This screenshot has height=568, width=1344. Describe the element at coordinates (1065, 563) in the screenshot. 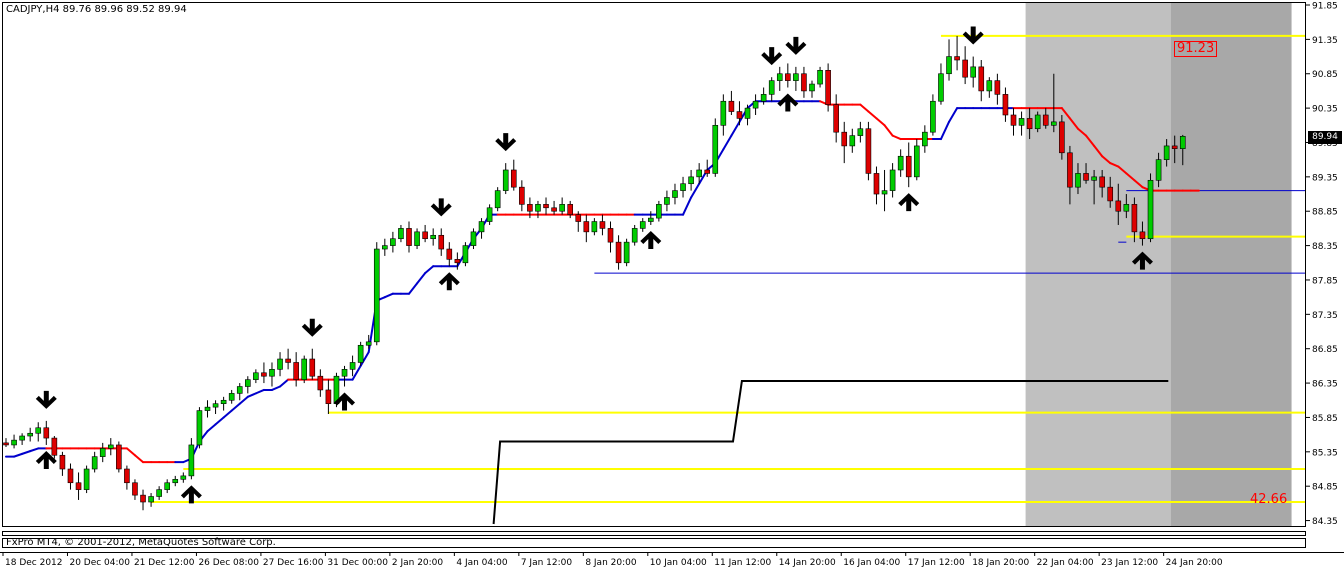

I see `x-tick-label: 22 Jan 04:00` at that location.